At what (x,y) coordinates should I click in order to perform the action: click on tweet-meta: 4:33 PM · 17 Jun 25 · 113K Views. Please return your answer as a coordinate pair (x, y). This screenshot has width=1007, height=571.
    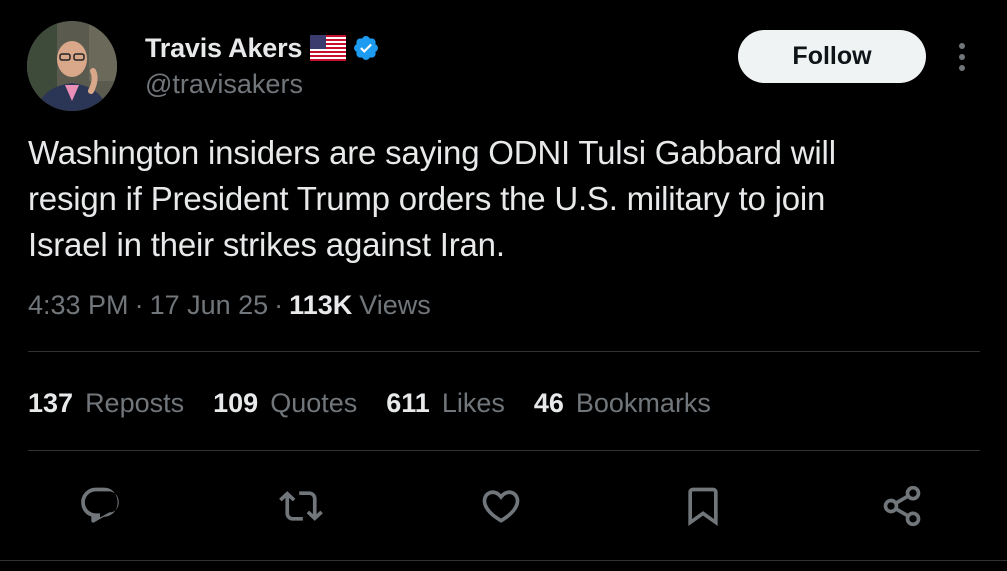
    Looking at the image, I should click on (229, 305).